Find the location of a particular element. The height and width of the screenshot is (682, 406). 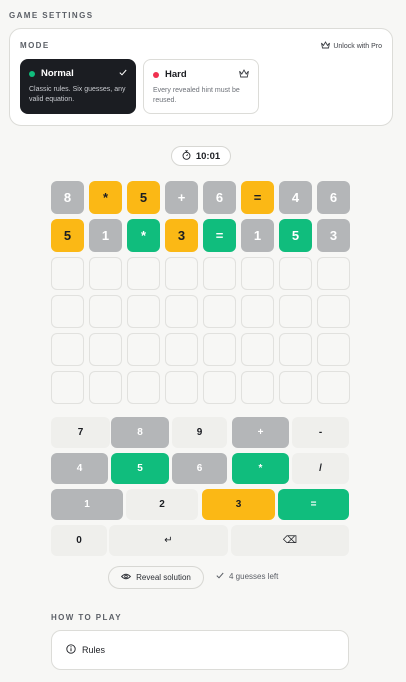

unlock-pro-link: Unlock with Pro is located at coordinates (351, 46).